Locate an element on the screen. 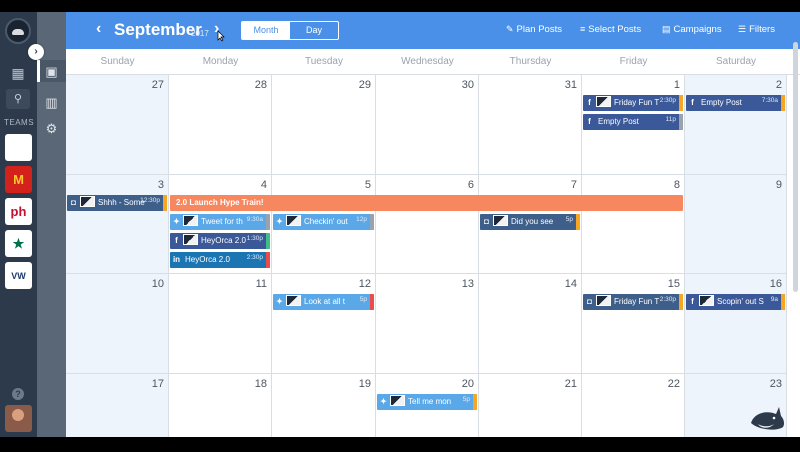  pizza-hut-logo-icon: ph is located at coordinates (18, 211).